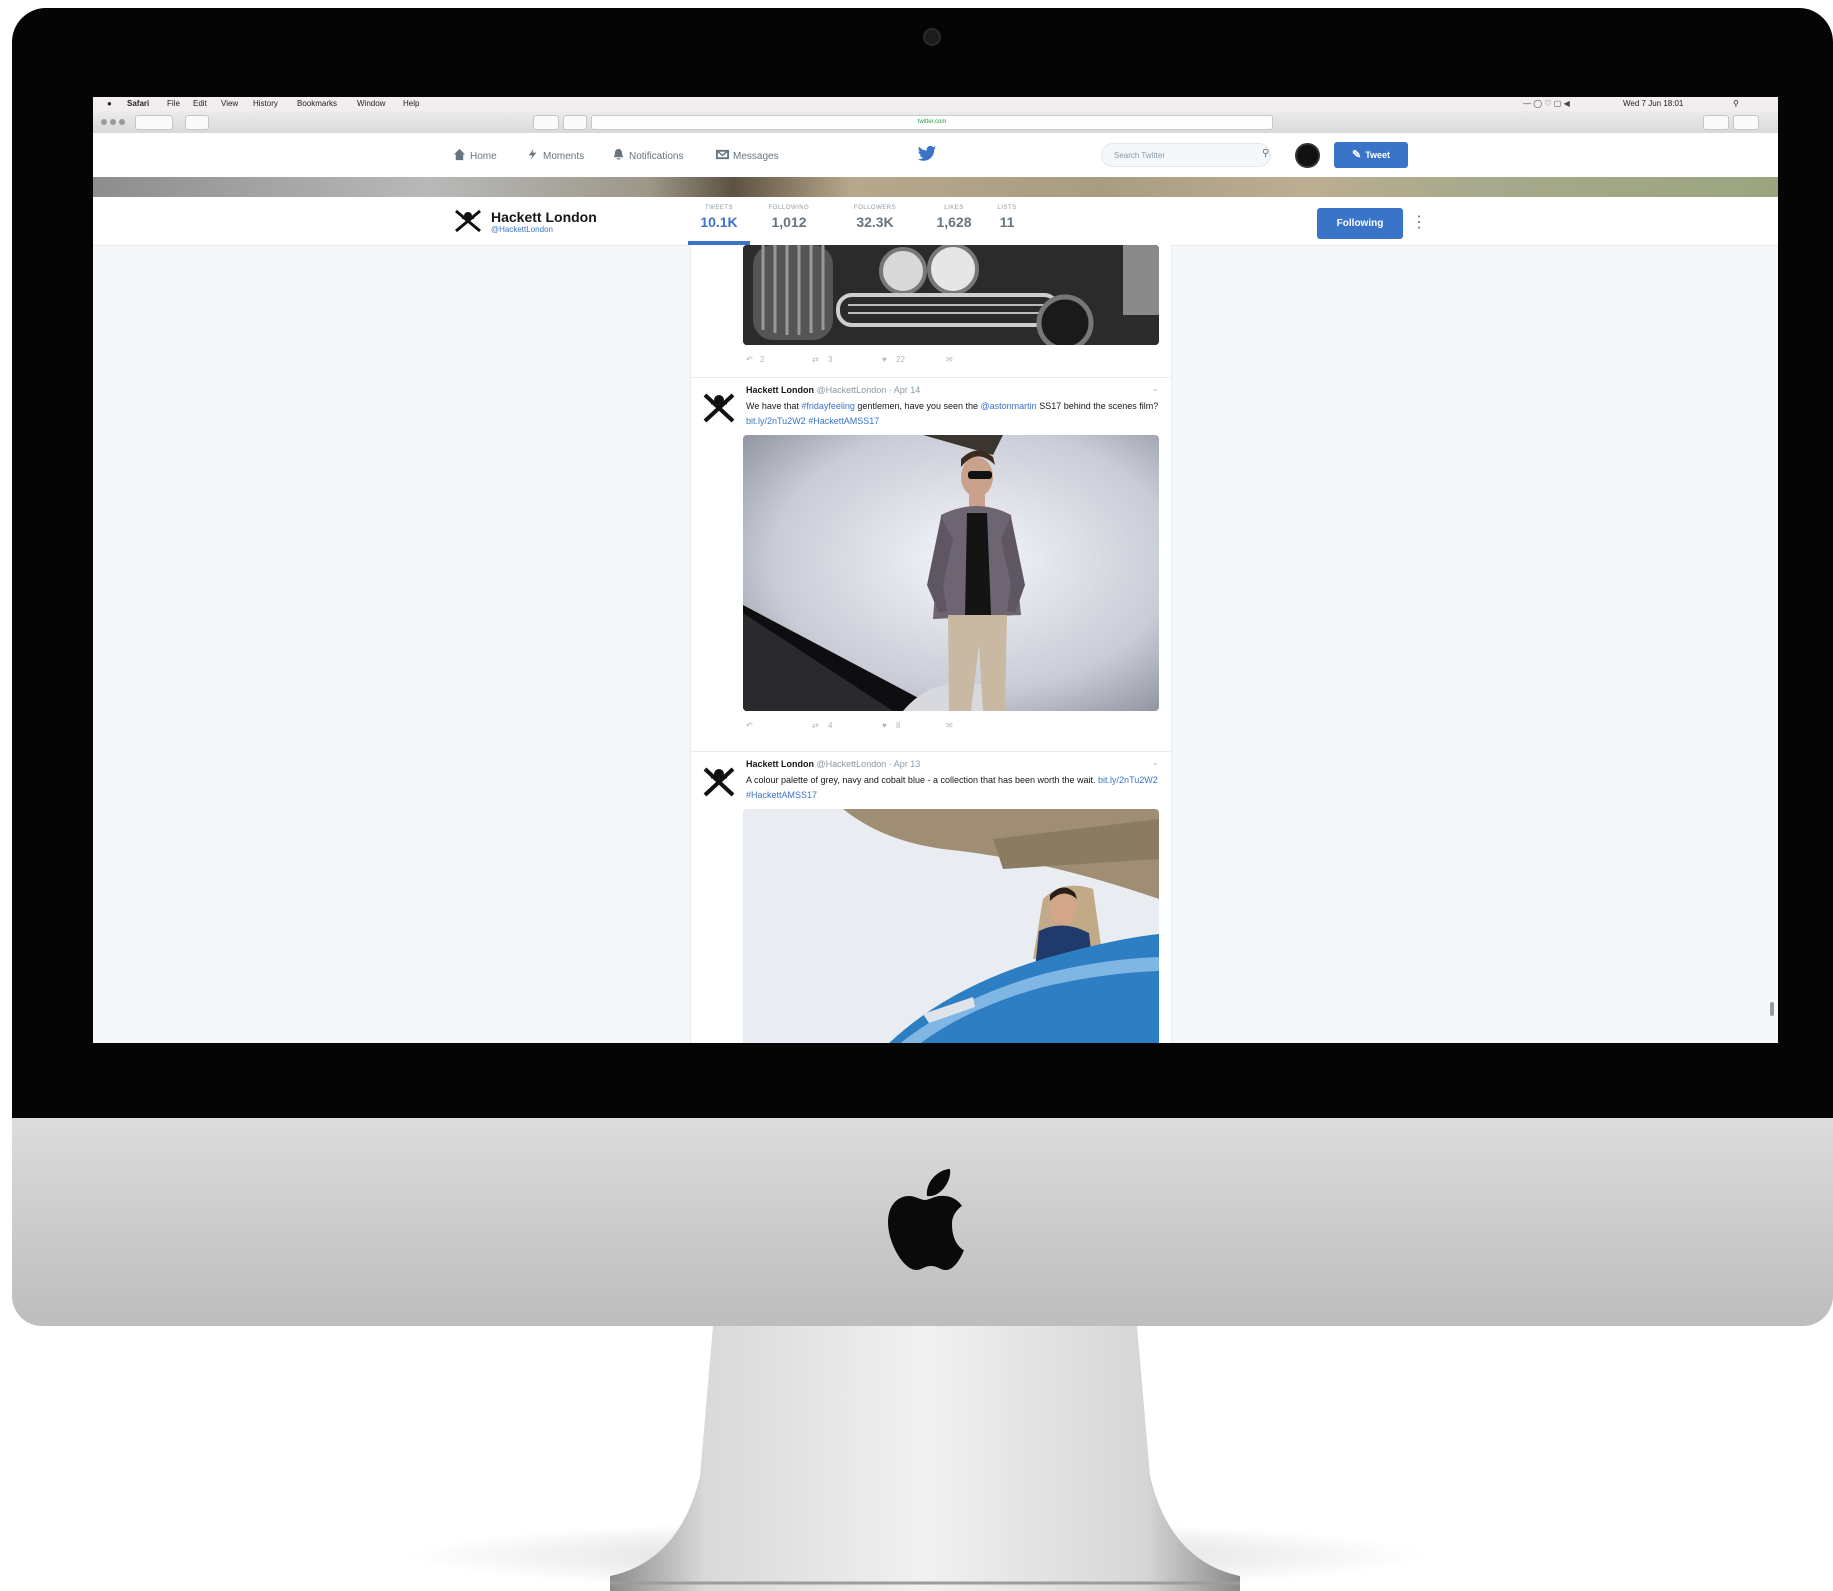 The image size is (1833, 1591). Describe the element at coordinates (1772, 1009) in the screenshot. I see `scrollbar` at that location.